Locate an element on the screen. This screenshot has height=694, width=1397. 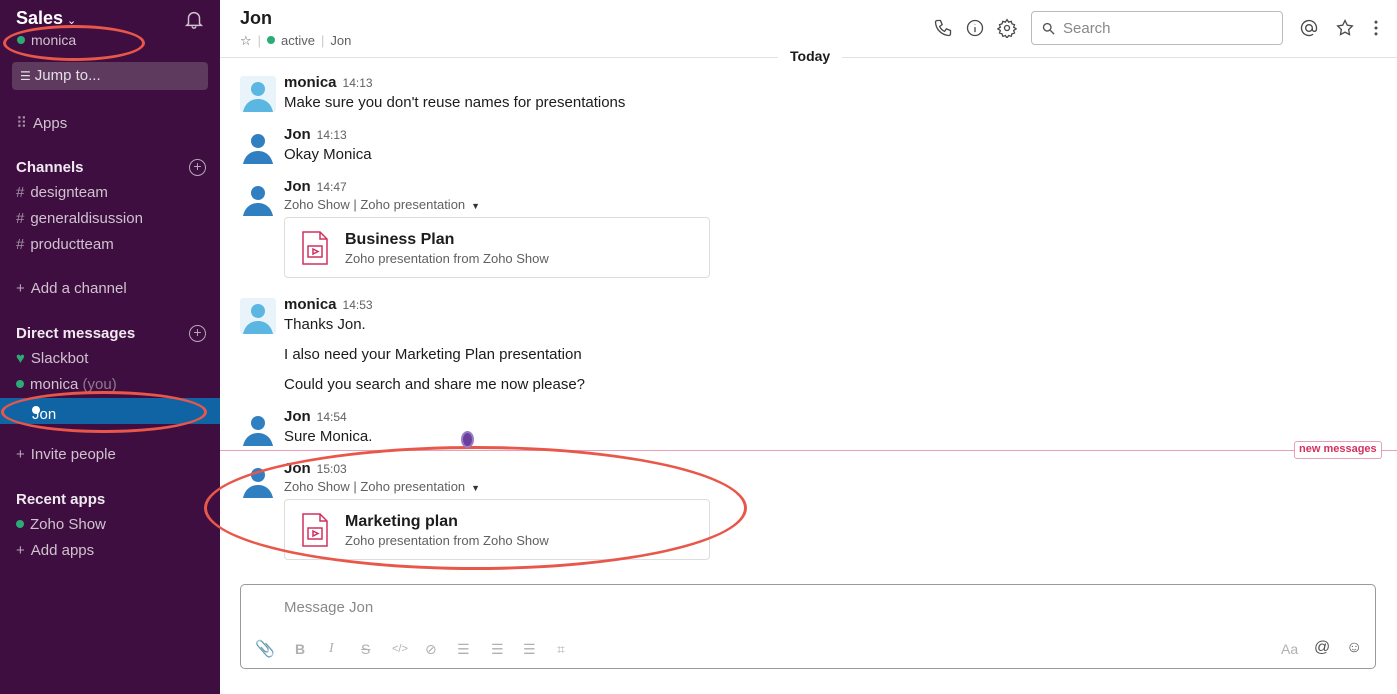
sidebar-item-monica: monica (you) is located at coordinates (66, 387).